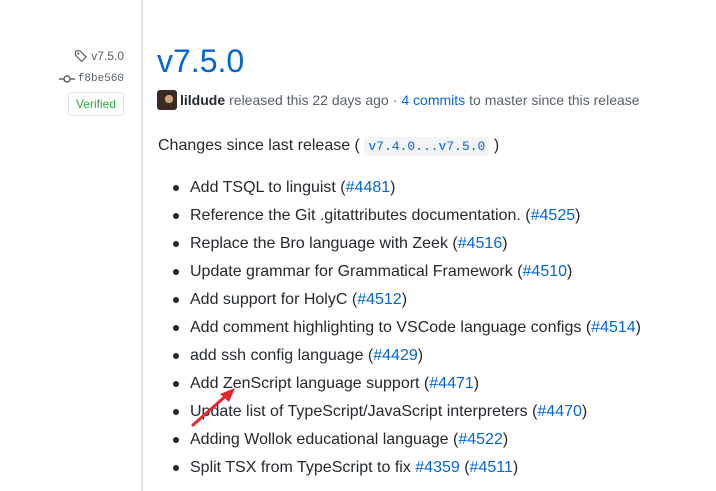  Describe the element at coordinates (553, 215) in the screenshot. I see `issue-link: #4525` at that location.